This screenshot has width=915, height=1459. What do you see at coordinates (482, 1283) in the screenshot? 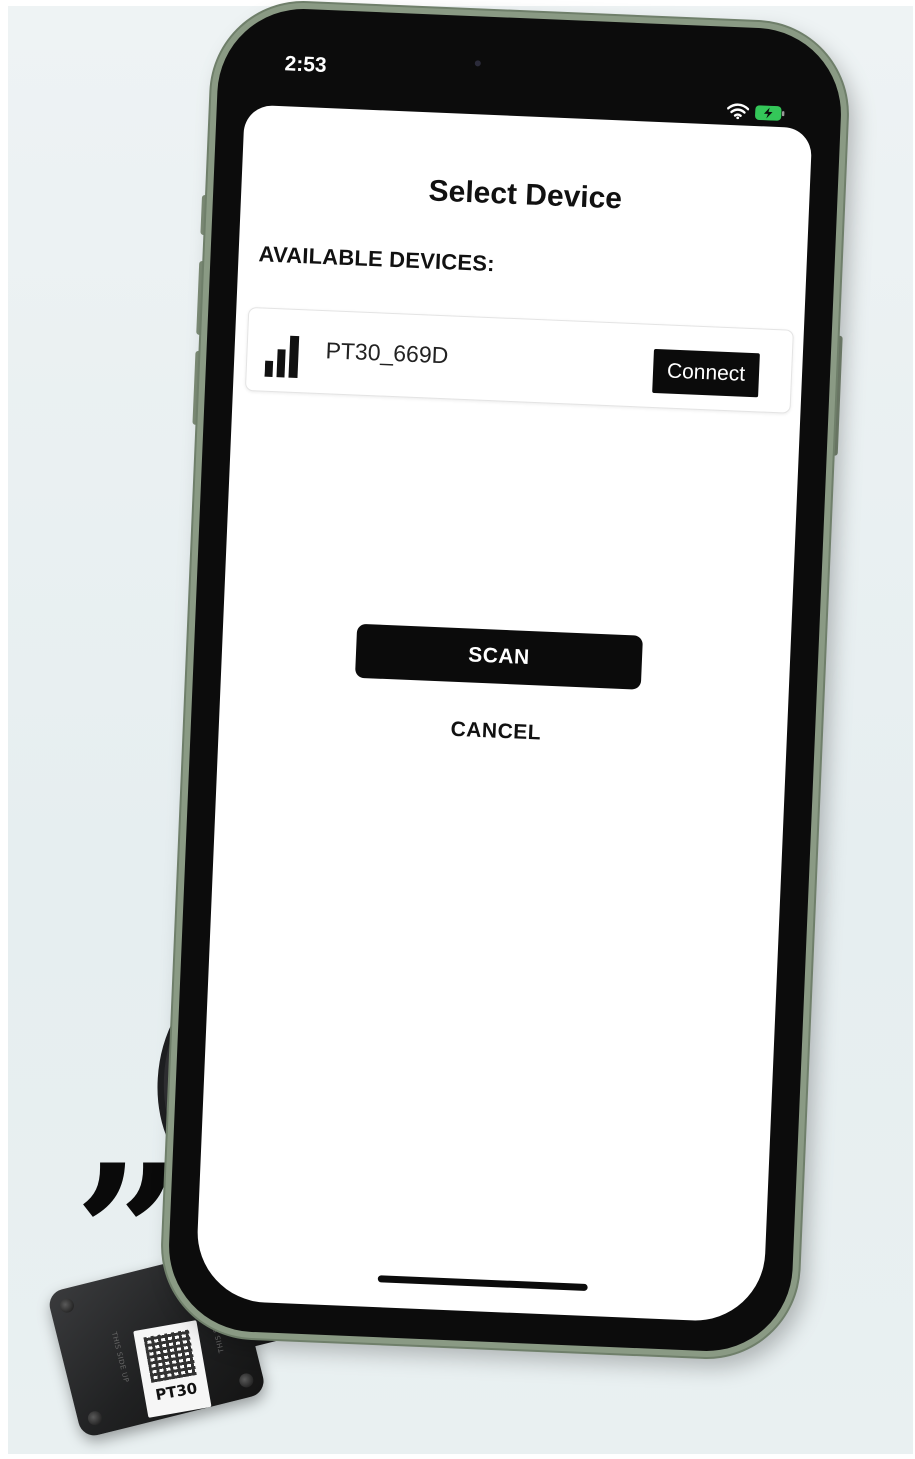
I see `home-indicator` at bounding box center [482, 1283].